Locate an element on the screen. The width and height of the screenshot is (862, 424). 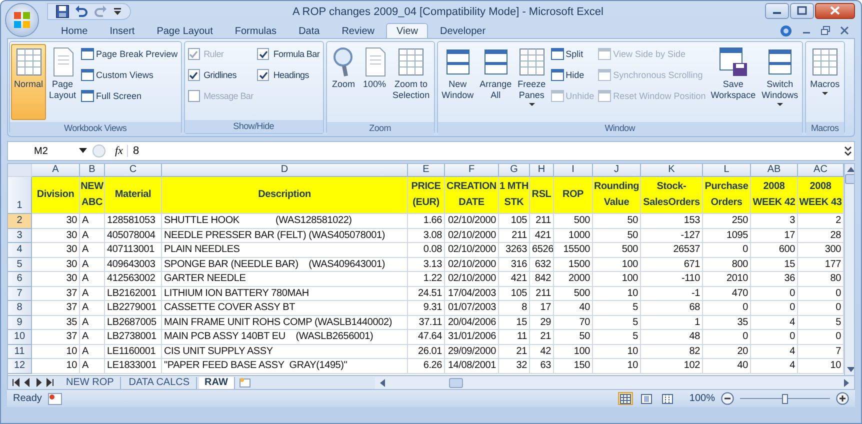
ribbon-button: Page Layout is located at coordinates (63, 82).